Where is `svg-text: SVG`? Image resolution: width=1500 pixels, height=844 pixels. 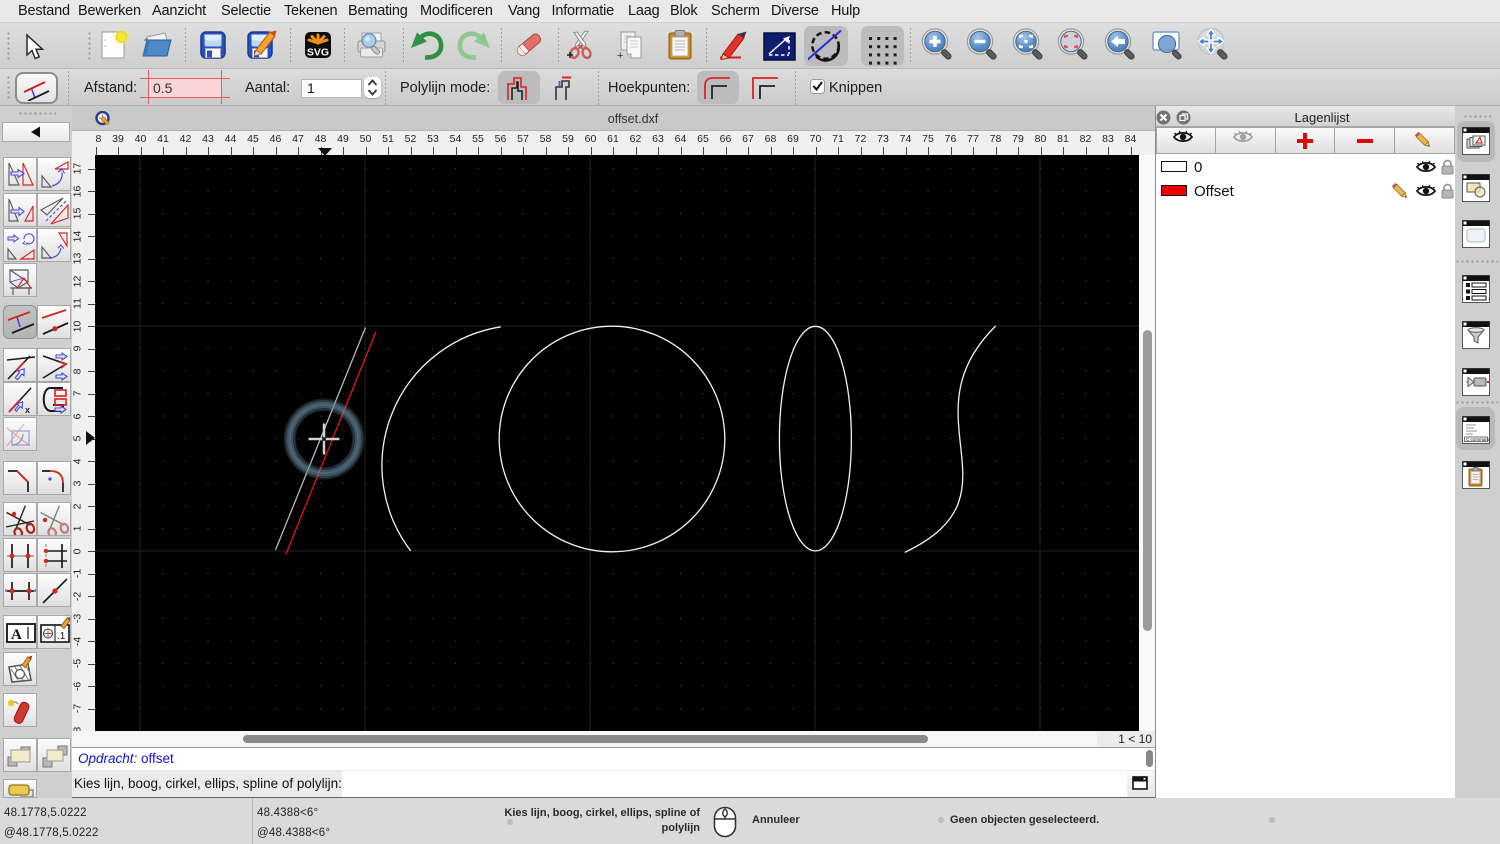
svg-text: SVG is located at coordinates (318, 53).